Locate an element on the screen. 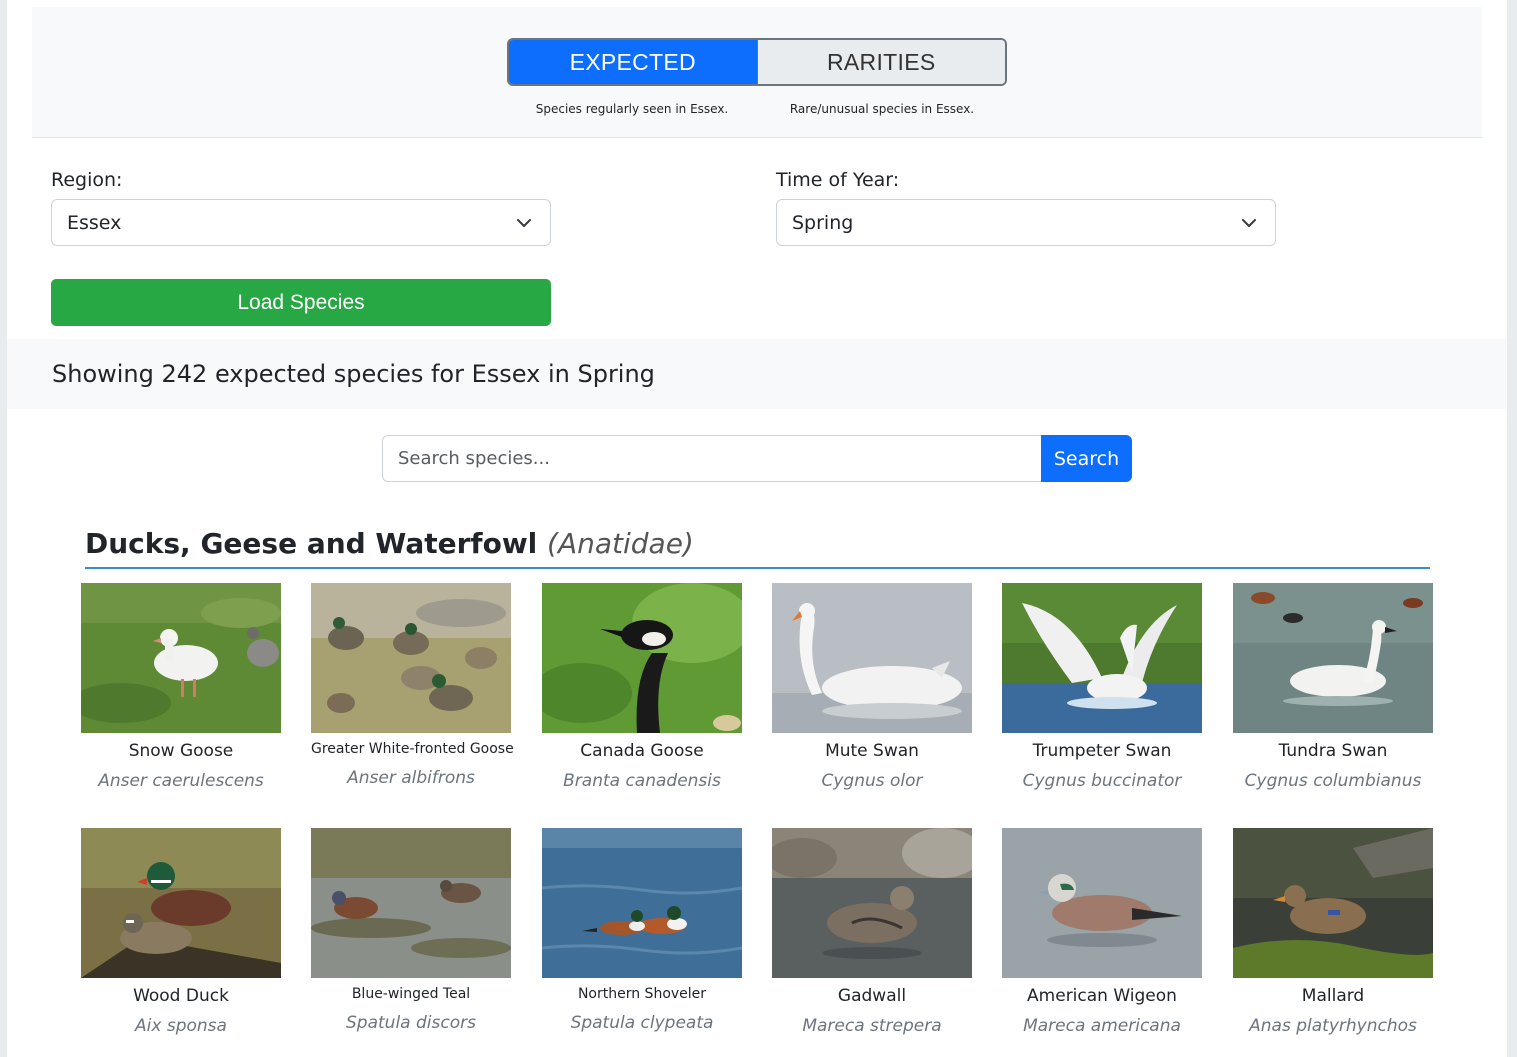 The image size is (1517, 1057). species-card-northern-shoveler: Northern Shoveler Spatula clypeata is located at coordinates (642, 930).